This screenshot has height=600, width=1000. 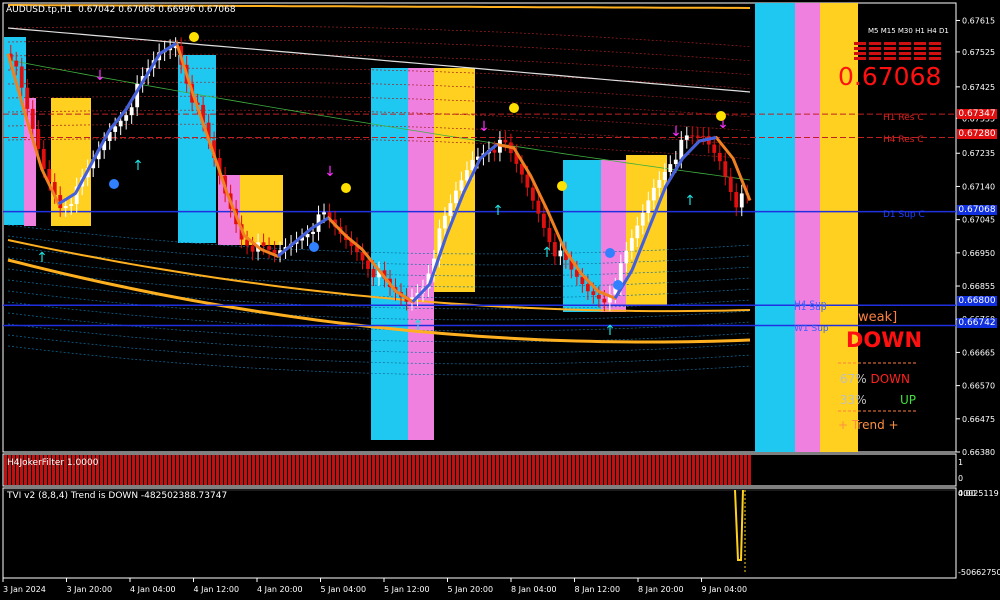 I want to click on blue-dot, so click(x=610, y=253).